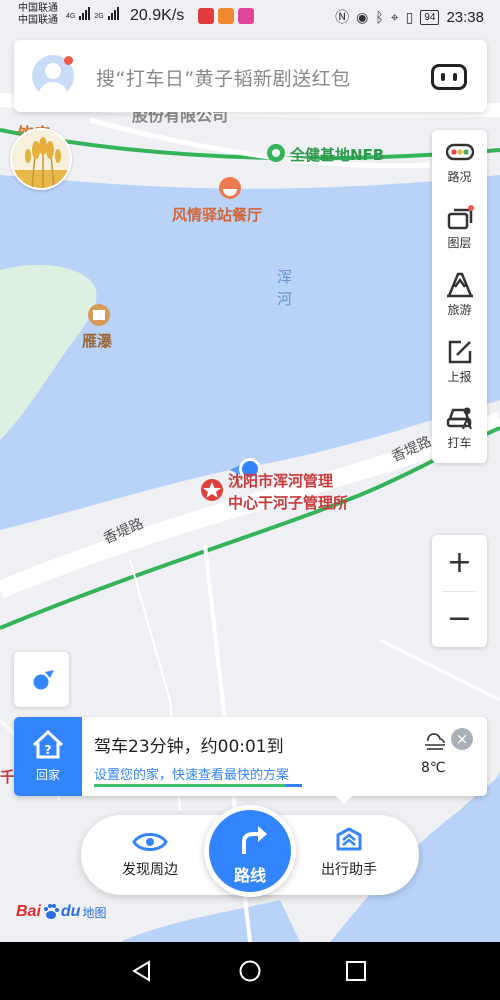 This screenshot has width=500, height=1000. What do you see at coordinates (356, 971) in the screenshot?
I see `recents-icon` at bounding box center [356, 971].